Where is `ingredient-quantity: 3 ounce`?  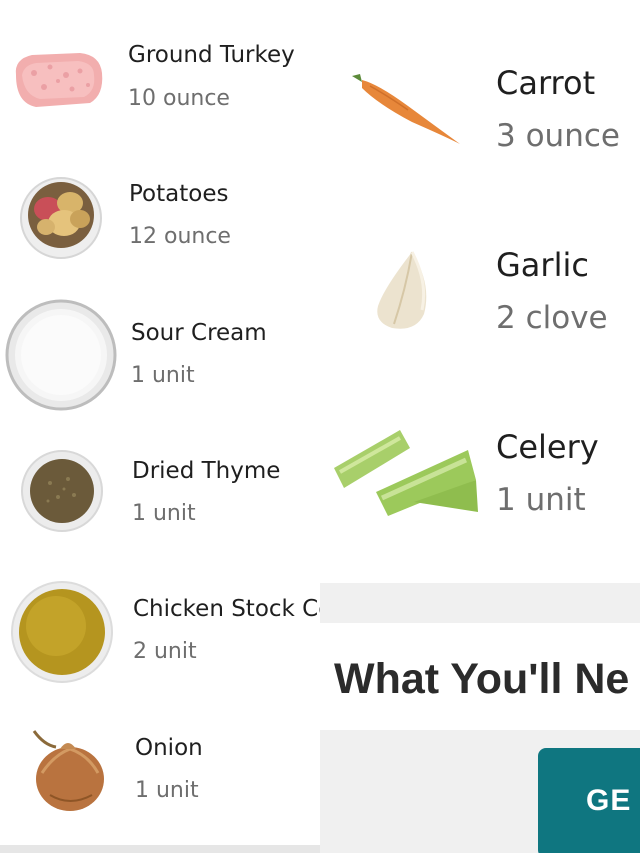 ingredient-quantity: 3 ounce is located at coordinates (558, 136).